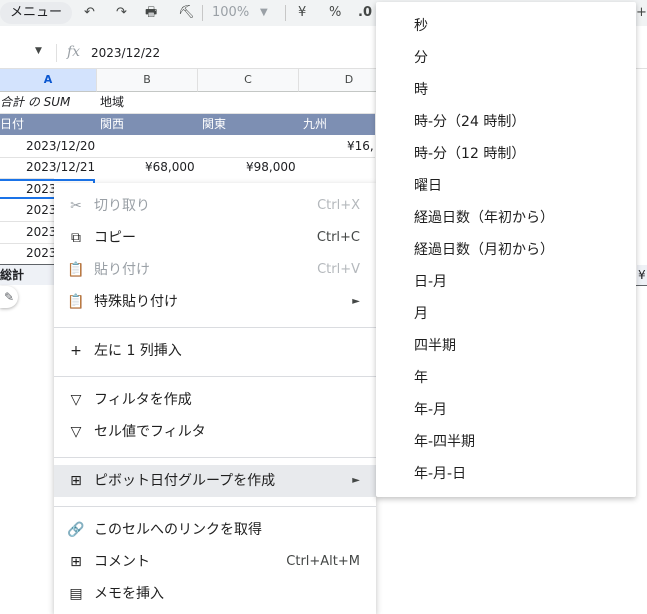  Describe the element at coordinates (76, 594) in the screenshot. I see `note-icon: ▤` at that location.